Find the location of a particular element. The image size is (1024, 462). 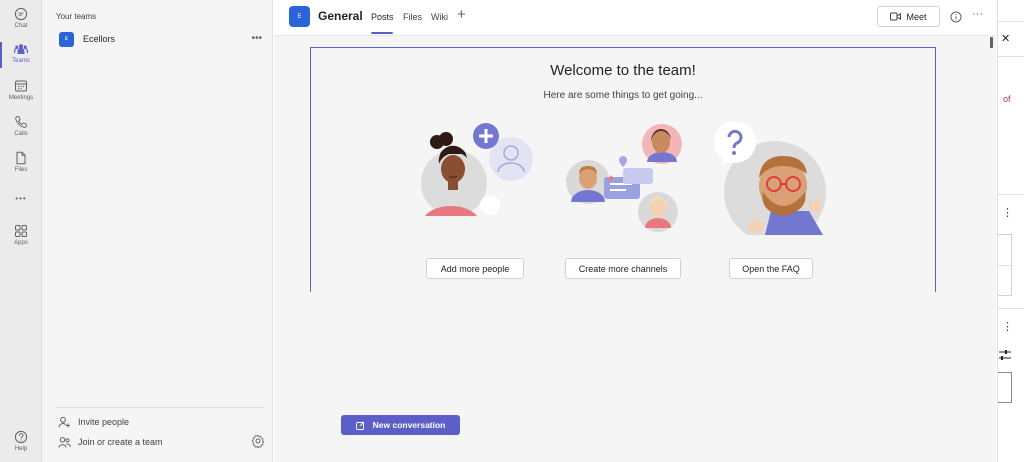

create-channels-illustration is located at coordinates (624, 178).